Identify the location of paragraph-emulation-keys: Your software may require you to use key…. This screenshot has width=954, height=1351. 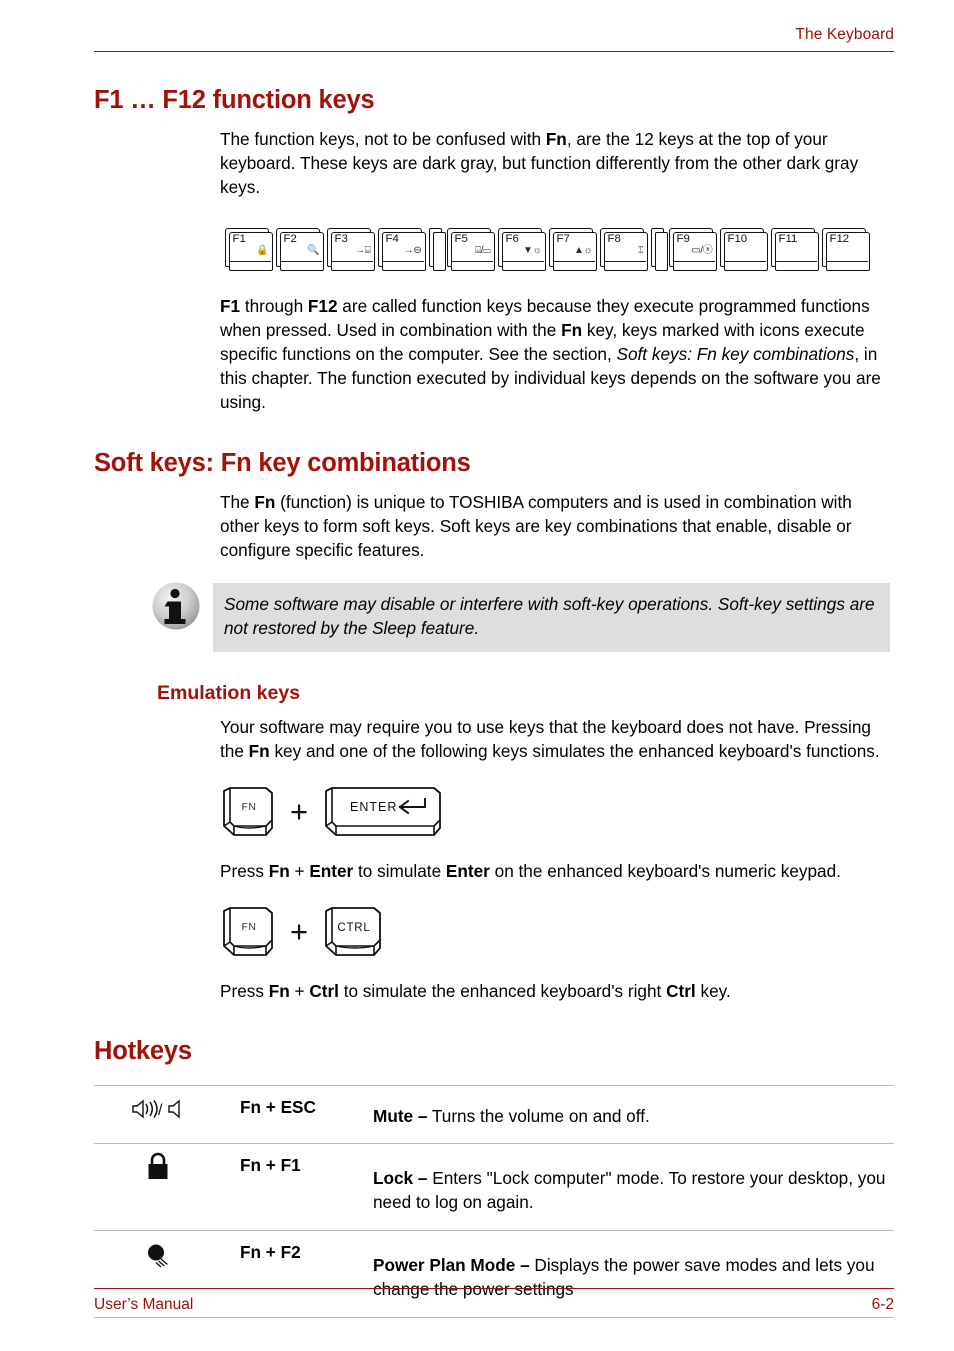
(494, 739).